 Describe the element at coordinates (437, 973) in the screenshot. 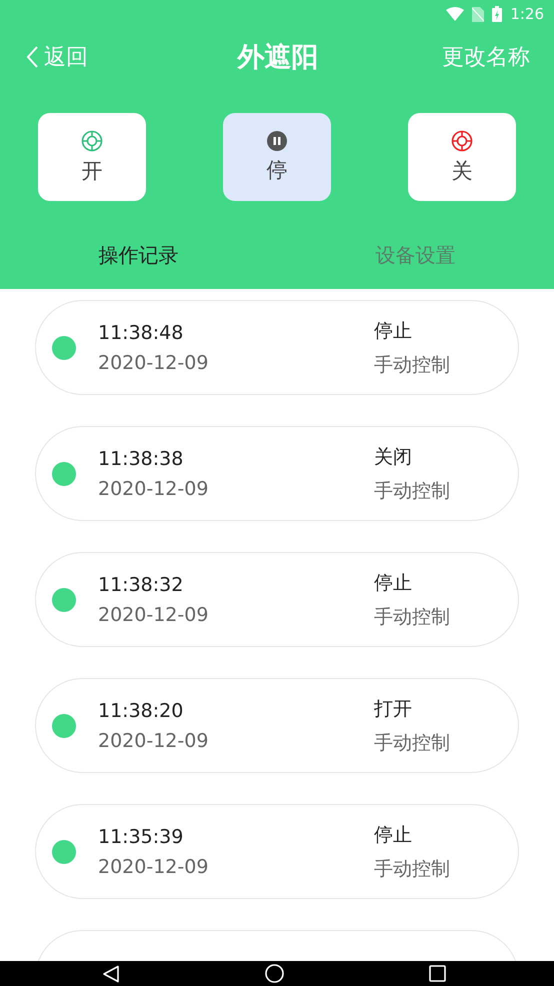

I see `recents-icon` at that location.